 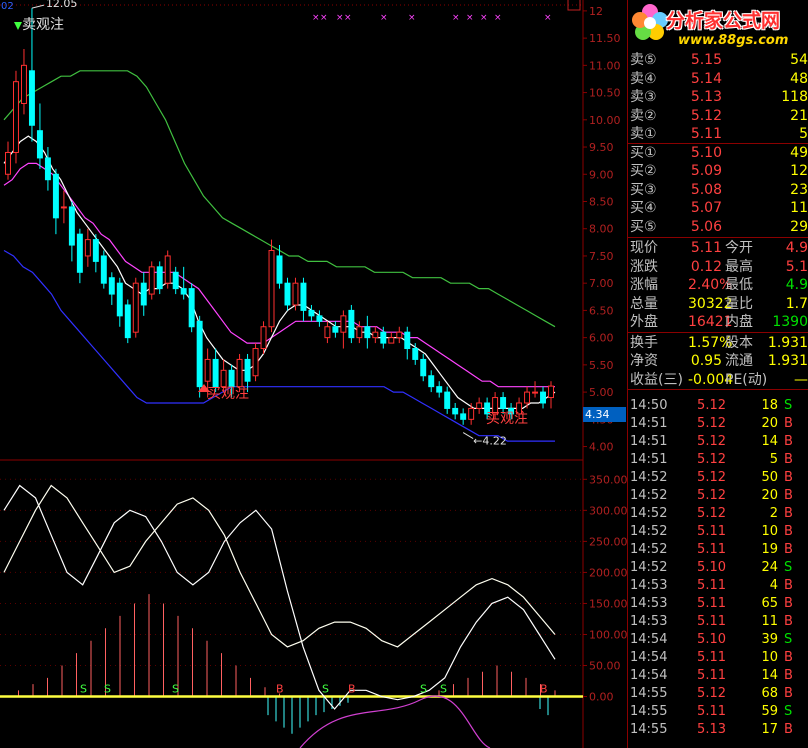 What do you see at coordinates (507, 419) in the screenshot?
I see `buy-signal-label: 买观注` at bounding box center [507, 419].